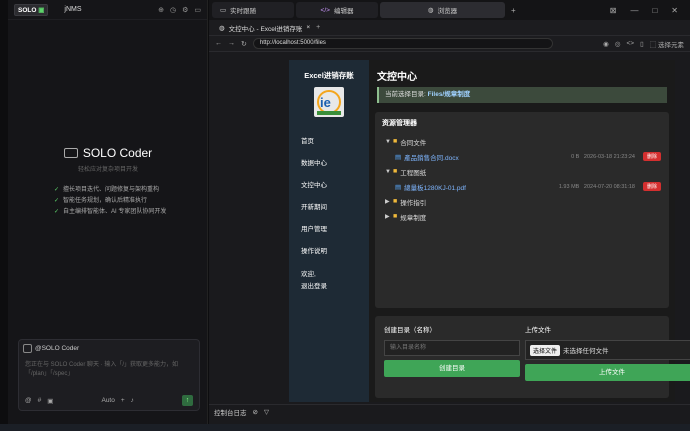 The width and height of the screenshot is (690, 431). What do you see at coordinates (231, 43) in the screenshot?
I see `forward-icon: →` at bounding box center [231, 43].